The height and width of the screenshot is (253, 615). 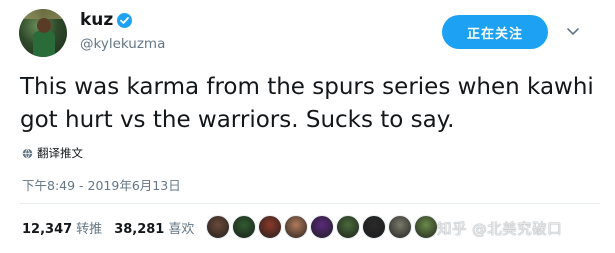 I want to click on tweet-timestamp: 下午8:49 - 2019年6月13日, so click(x=101, y=184).